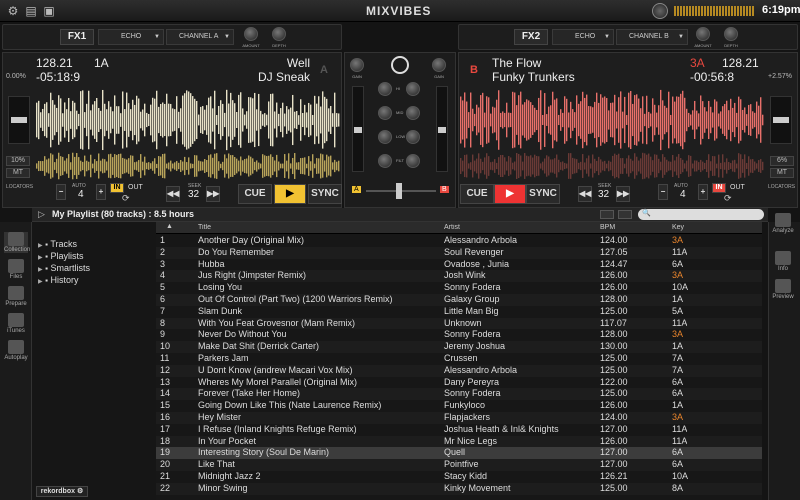 The height and width of the screenshot is (500, 800). Describe the element at coordinates (731, 34) in the screenshot. I see `fx2-depth-knob` at that location.